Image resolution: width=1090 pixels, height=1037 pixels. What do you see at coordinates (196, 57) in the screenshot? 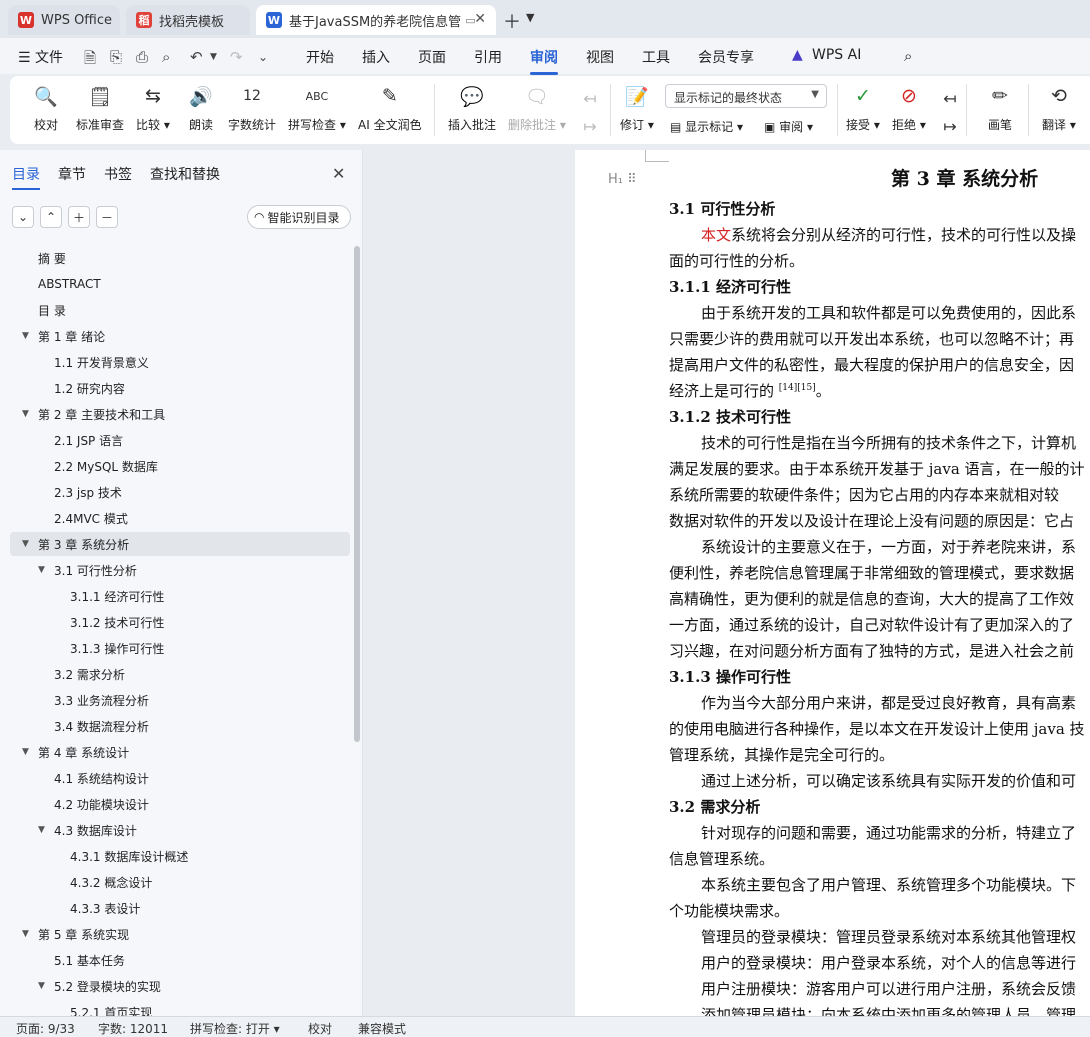
I see `undo-icon: ↶` at bounding box center [196, 57].